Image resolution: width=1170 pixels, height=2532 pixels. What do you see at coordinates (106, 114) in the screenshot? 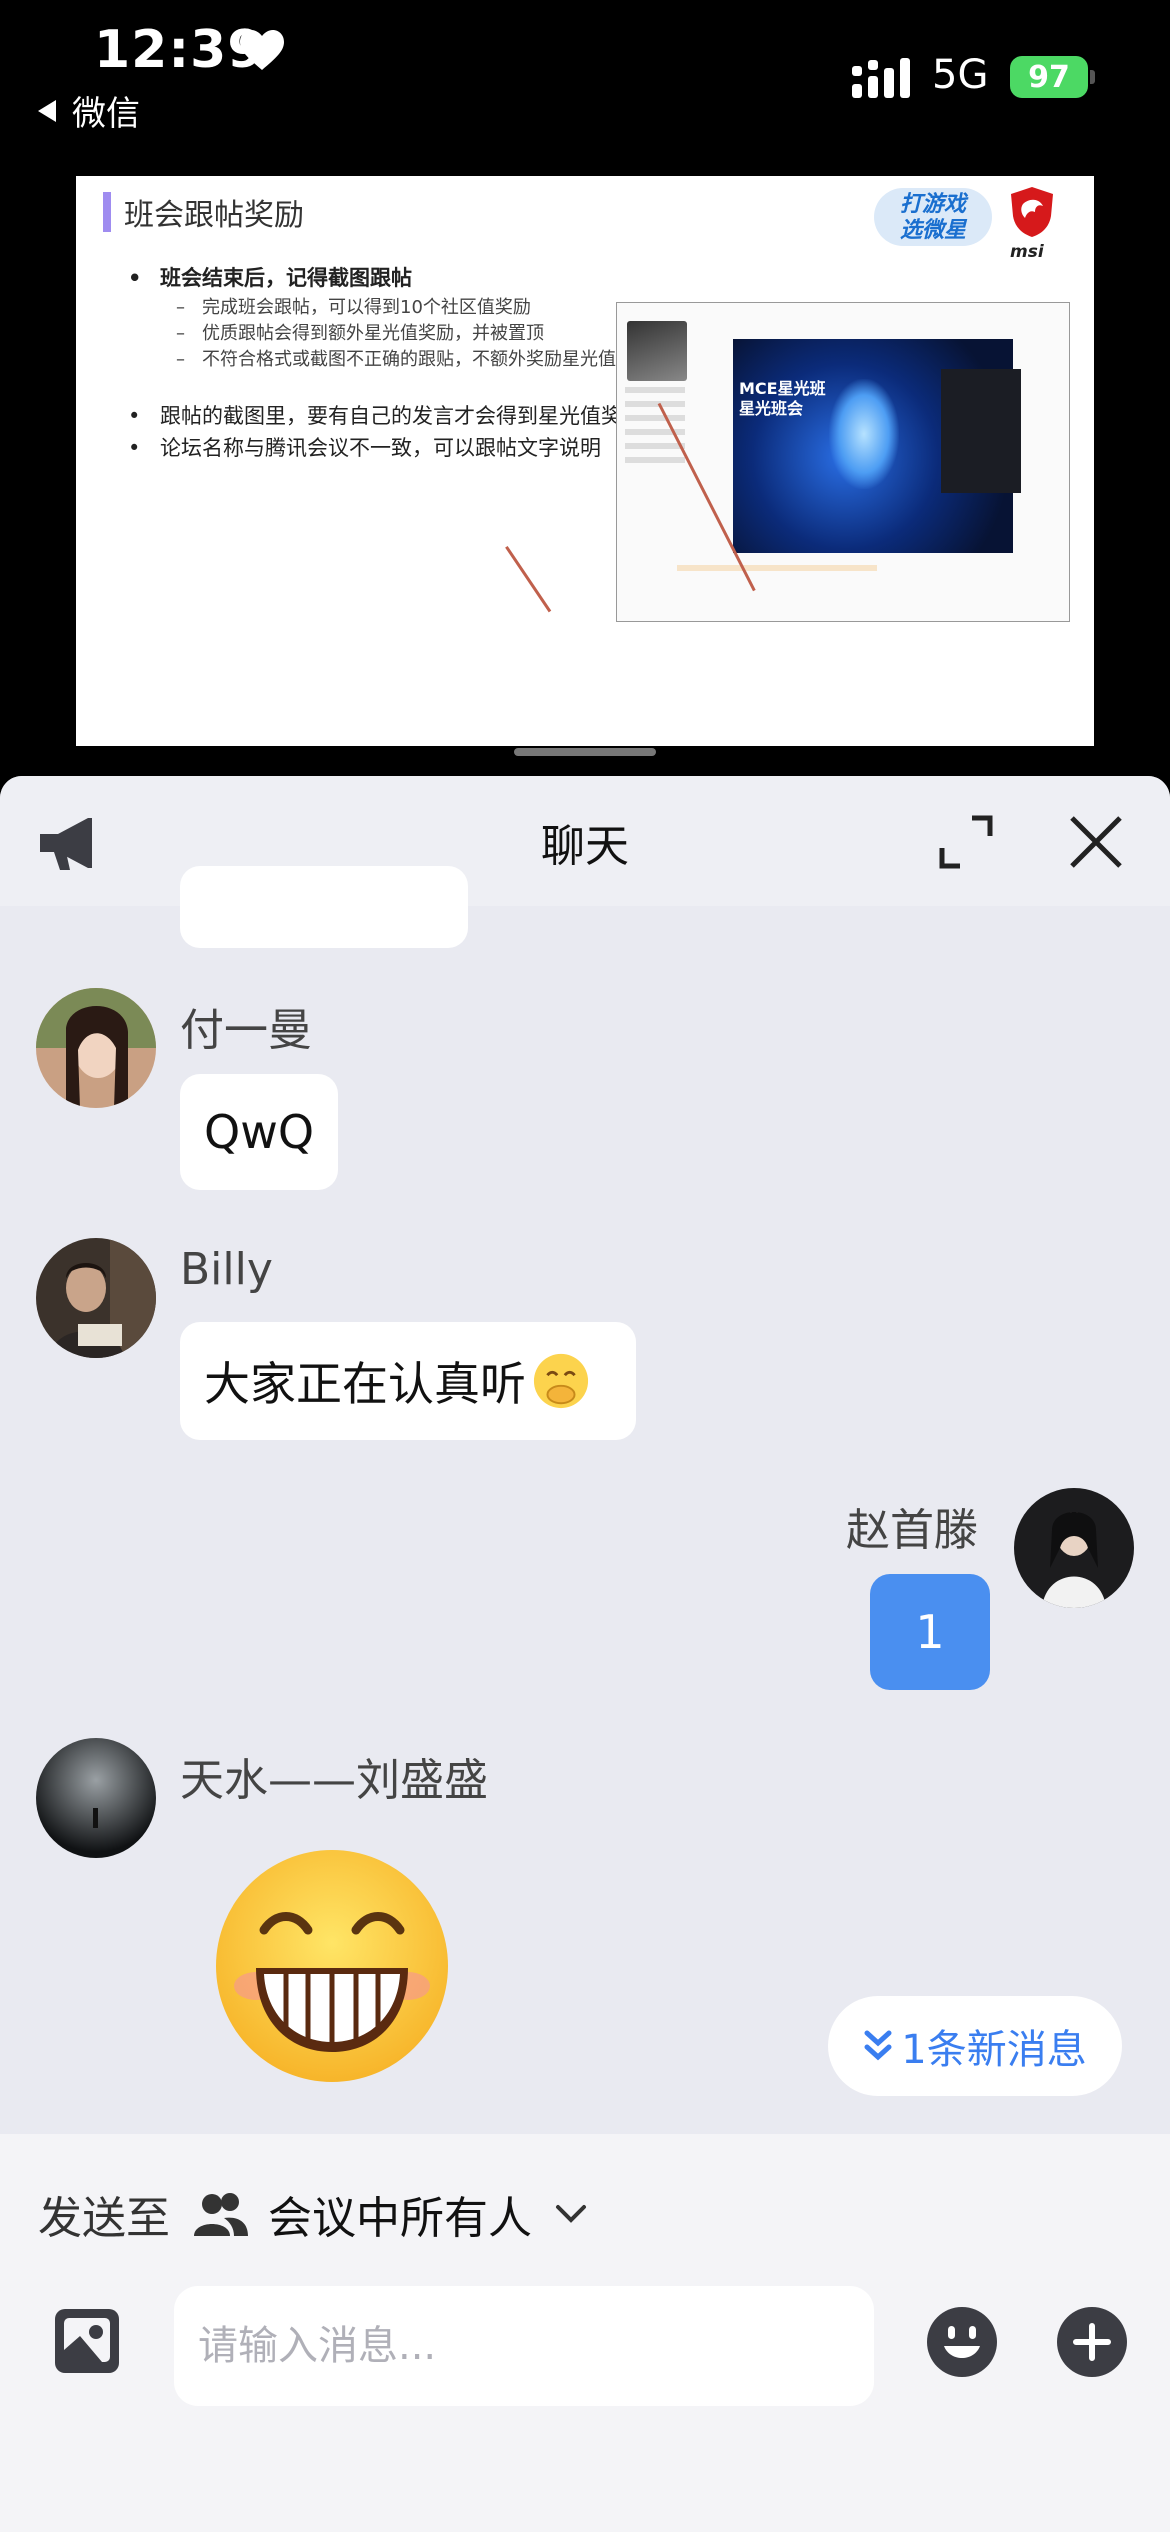
I see `back-app-label: 微信` at bounding box center [106, 114].